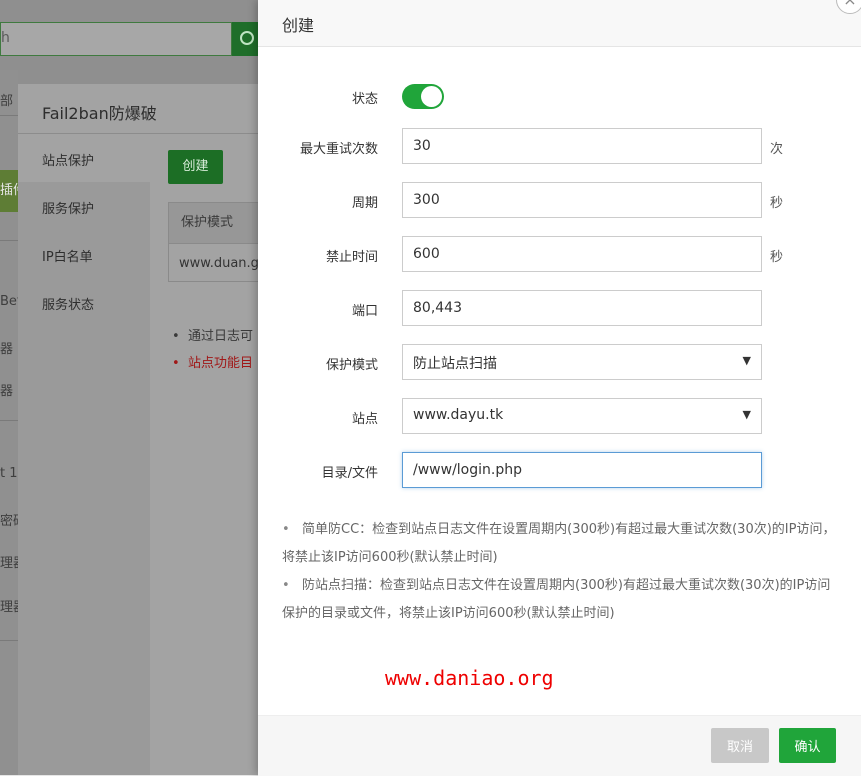 The width and height of the screenshot is (861, 776). I want to click on path-label: 目录/文件, so click(349, 473).